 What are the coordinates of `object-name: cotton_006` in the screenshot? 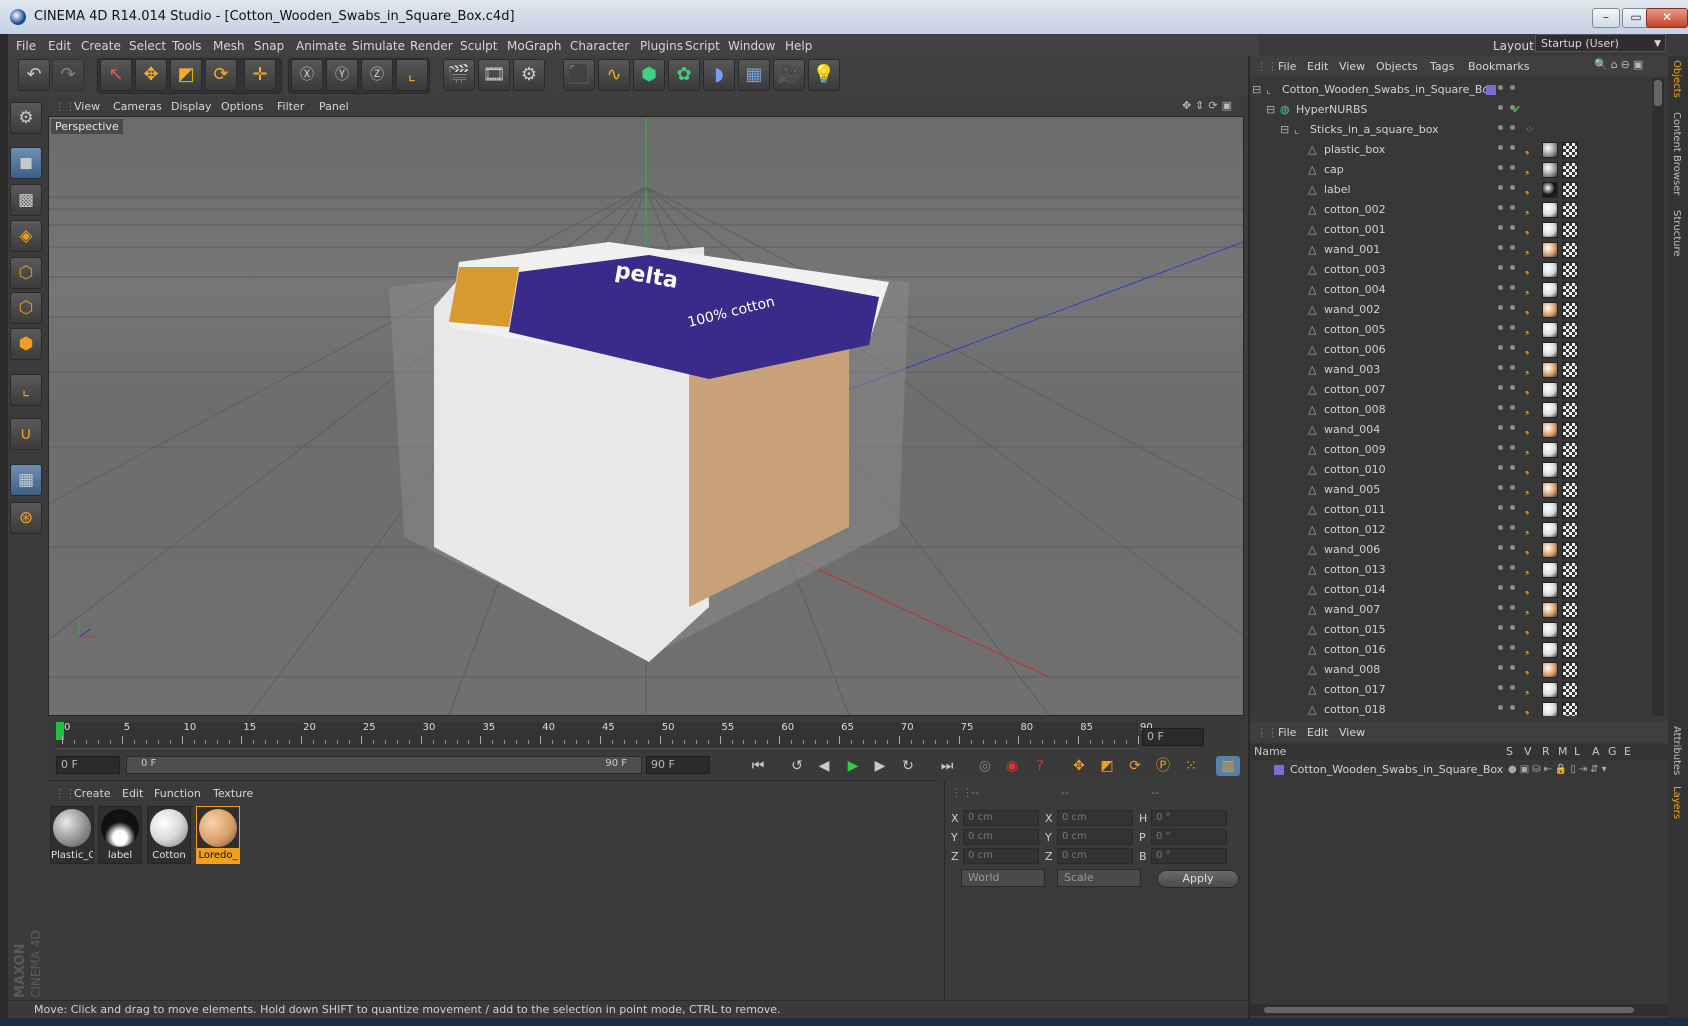 It's located at (1355, 350).